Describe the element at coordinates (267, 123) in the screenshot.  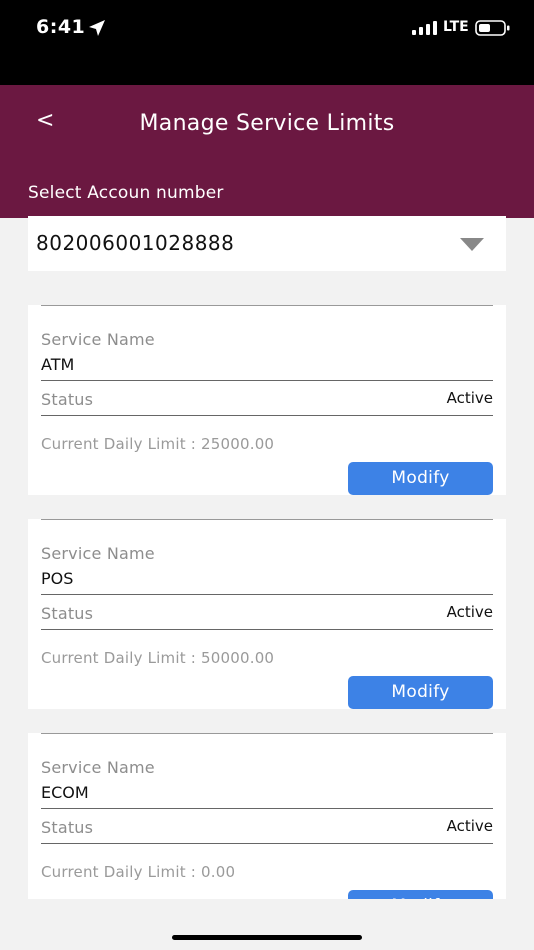
I see `page-title: Manage Service Limits` at that location.